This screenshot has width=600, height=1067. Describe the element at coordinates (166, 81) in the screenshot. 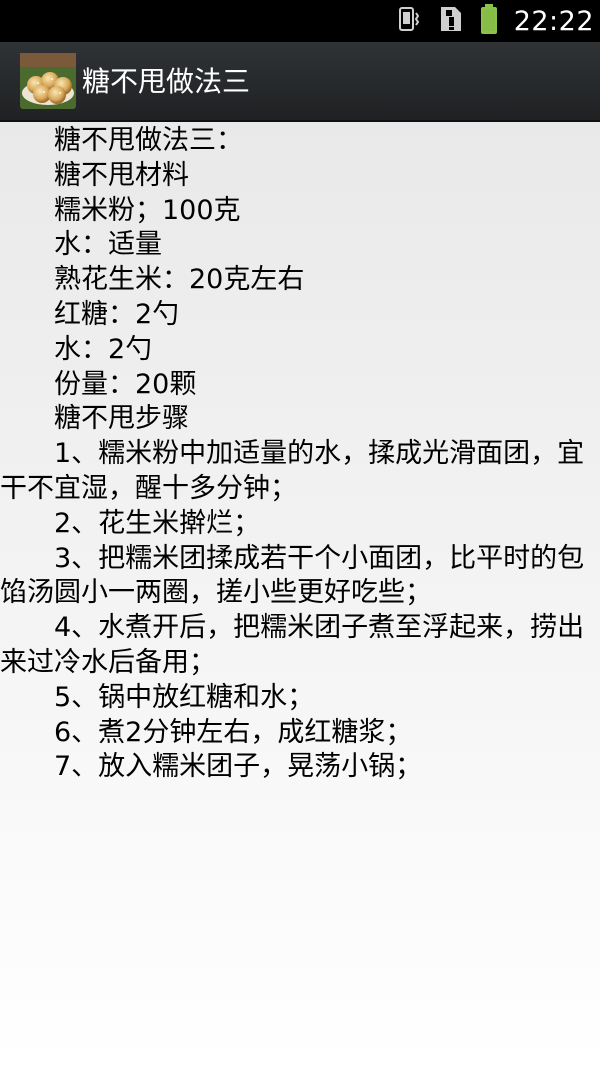

I see `page-title: 糖不甩做法三` at that location.